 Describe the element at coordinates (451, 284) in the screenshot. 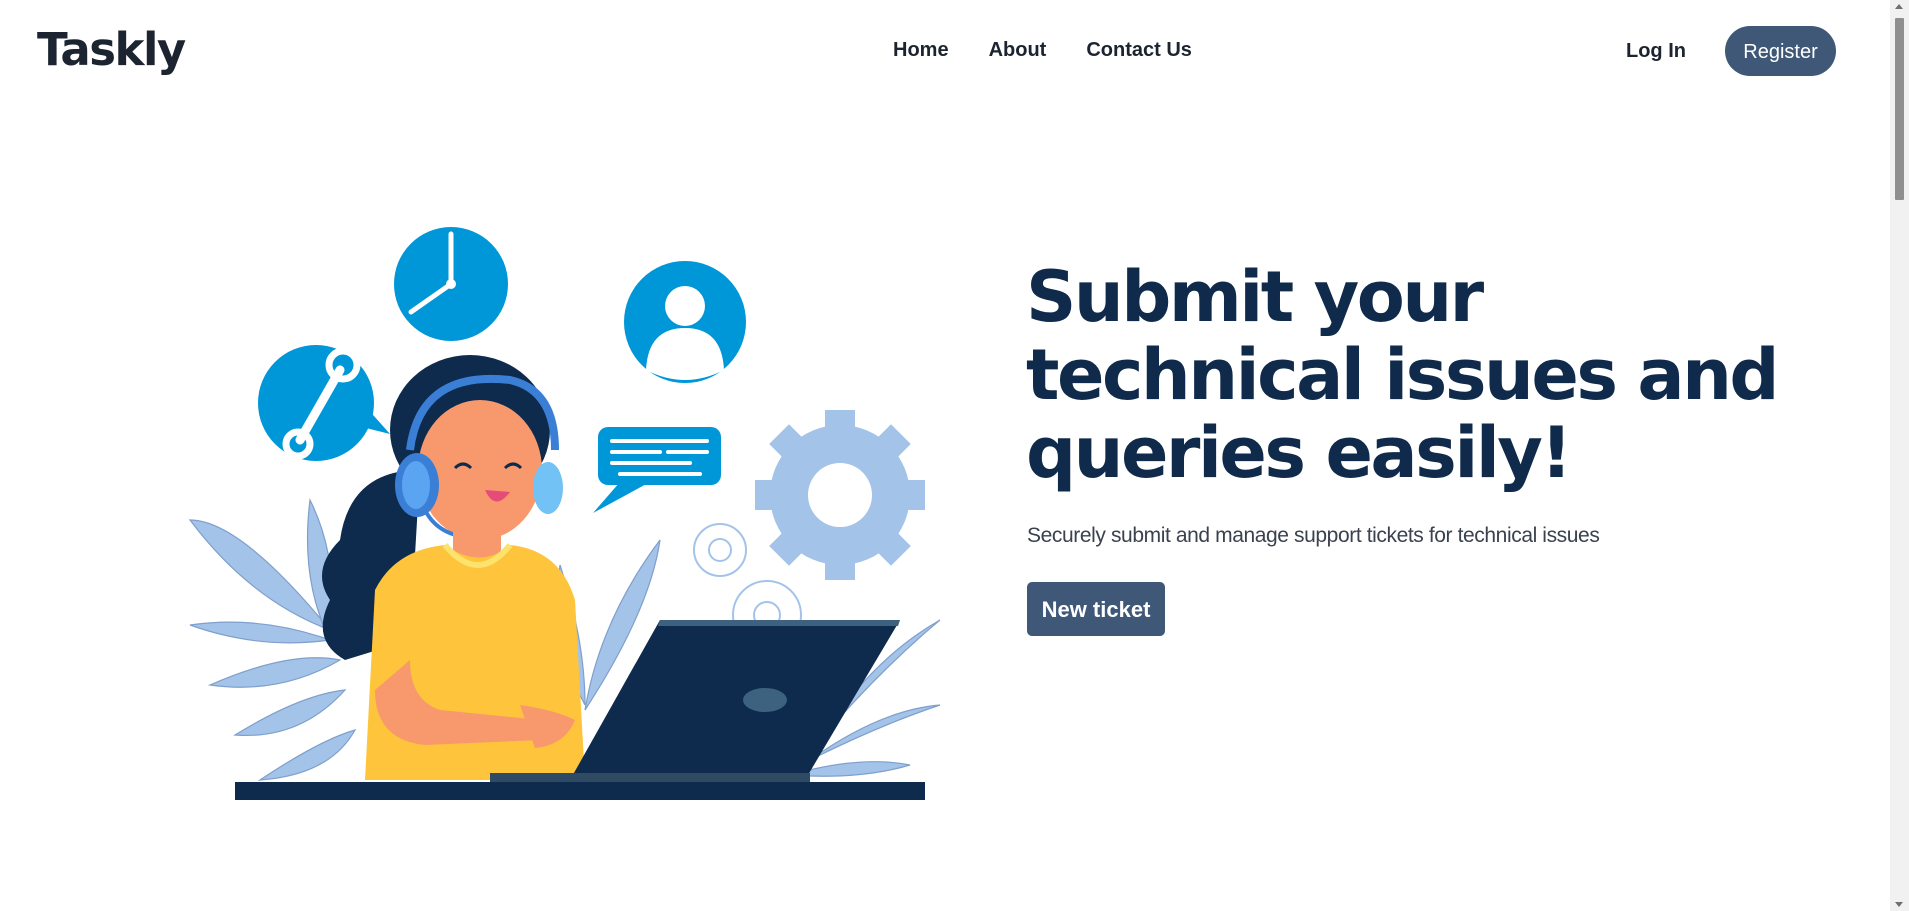

I see `clock-icon` at that location.